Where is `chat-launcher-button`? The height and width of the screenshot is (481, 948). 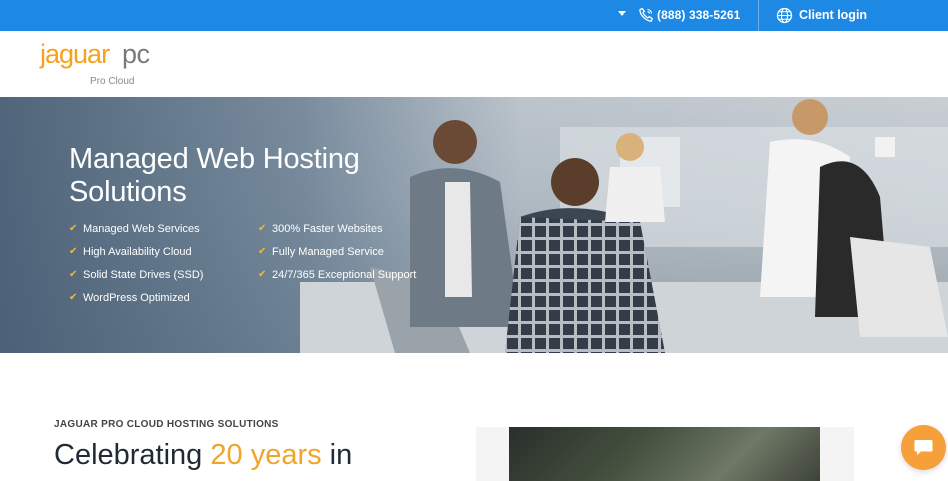
chat-launcher-button is located at coordinates (923, 447).